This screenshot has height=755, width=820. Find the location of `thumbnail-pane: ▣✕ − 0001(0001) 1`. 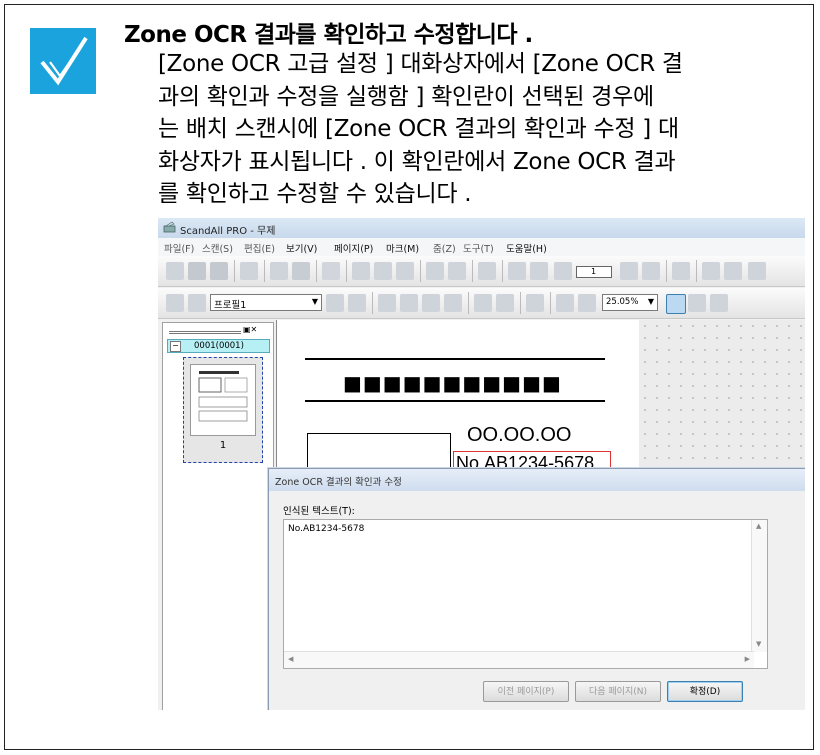

thumbnail-pane: ▣✕ − 0001(0001) 1 is located at coordinates (218, 516).